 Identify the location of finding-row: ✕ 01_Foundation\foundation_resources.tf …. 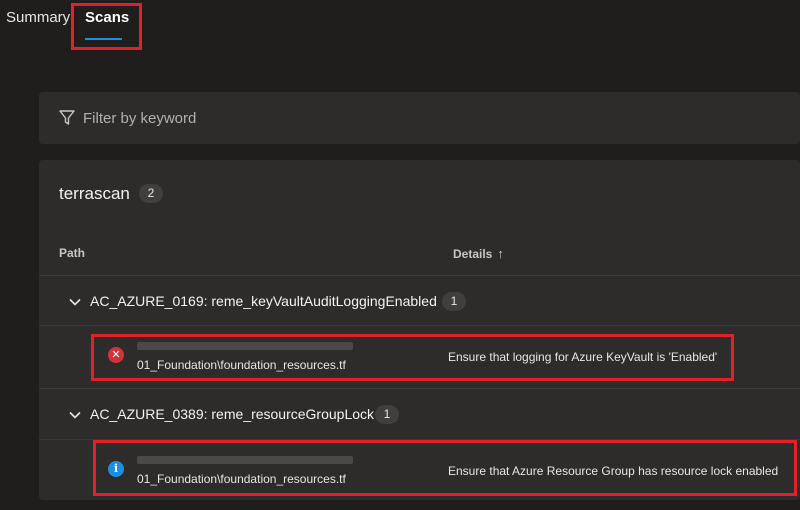
(419, 356).